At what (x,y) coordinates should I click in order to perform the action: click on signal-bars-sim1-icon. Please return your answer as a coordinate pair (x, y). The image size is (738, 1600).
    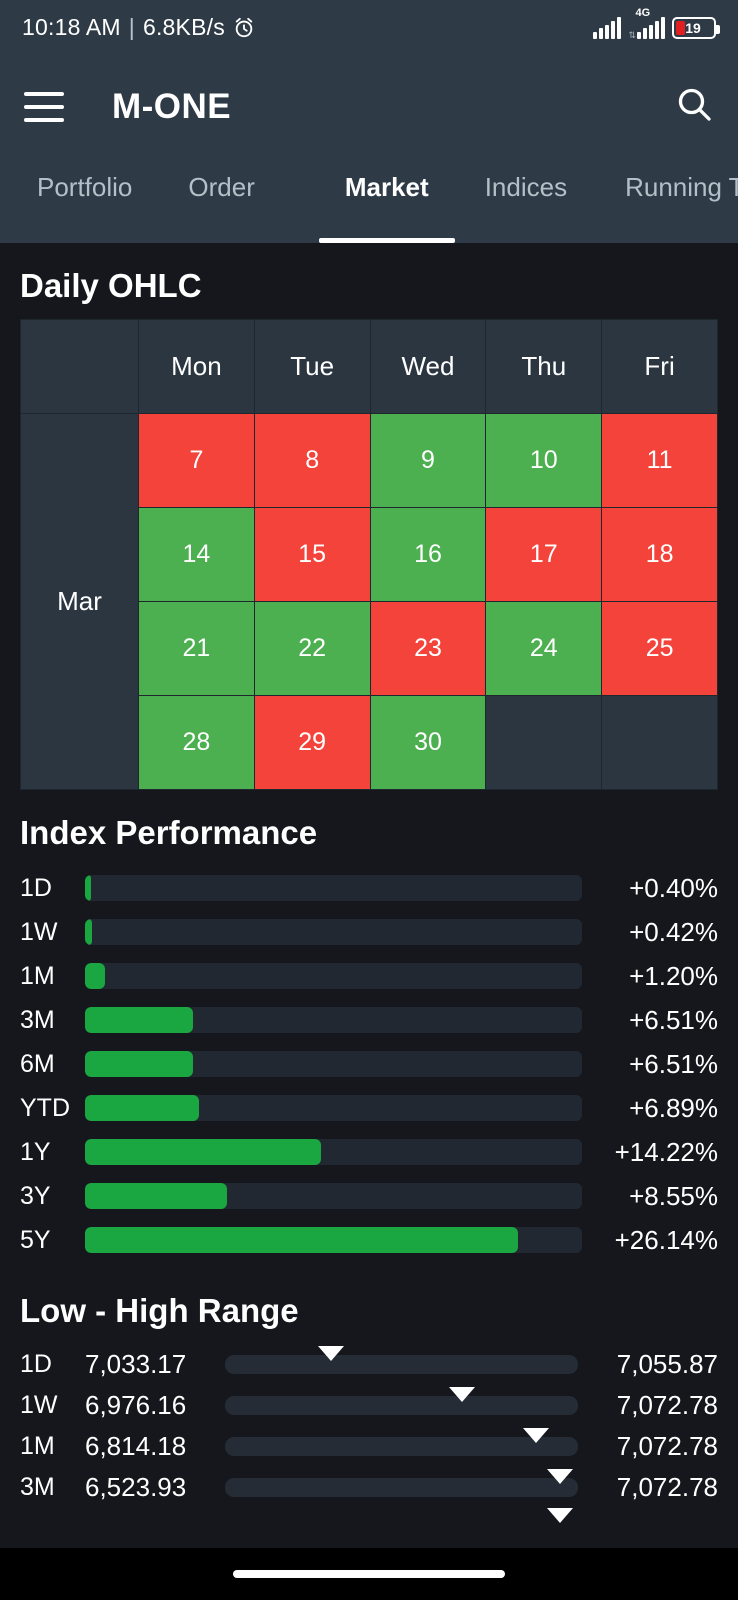
    Looking at the image, I should click on (607, 27).